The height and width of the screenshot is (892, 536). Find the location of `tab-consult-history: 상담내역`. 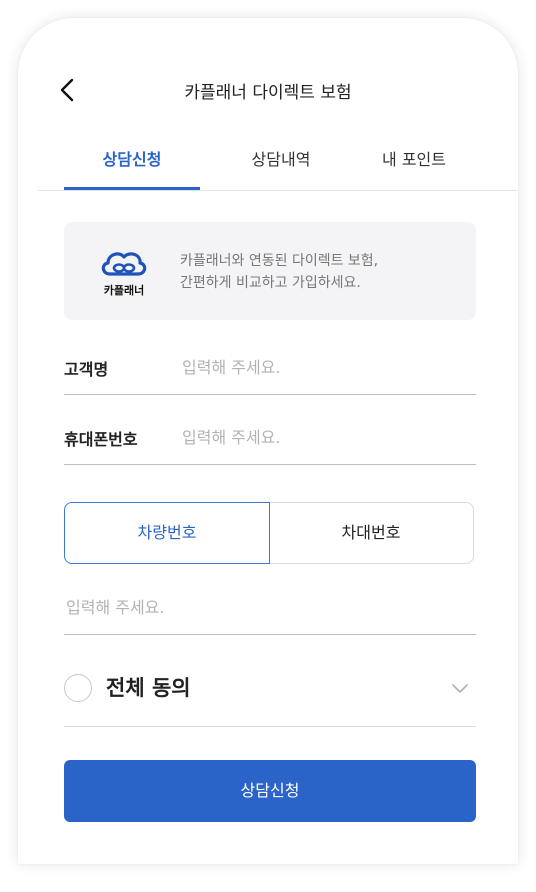

tab-consult-history: 상담내역 is located at coordinates (281, 168).